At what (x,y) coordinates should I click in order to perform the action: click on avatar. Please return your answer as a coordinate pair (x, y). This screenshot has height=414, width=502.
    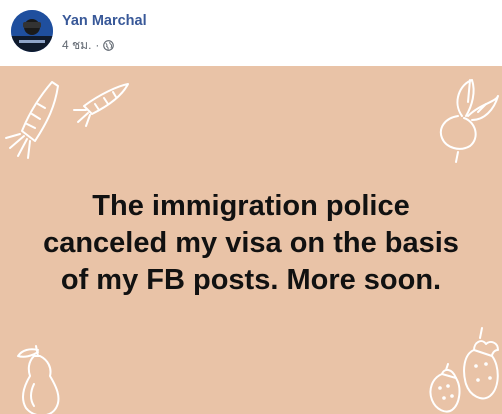
    Looking at the image, I should click on (32, 31).